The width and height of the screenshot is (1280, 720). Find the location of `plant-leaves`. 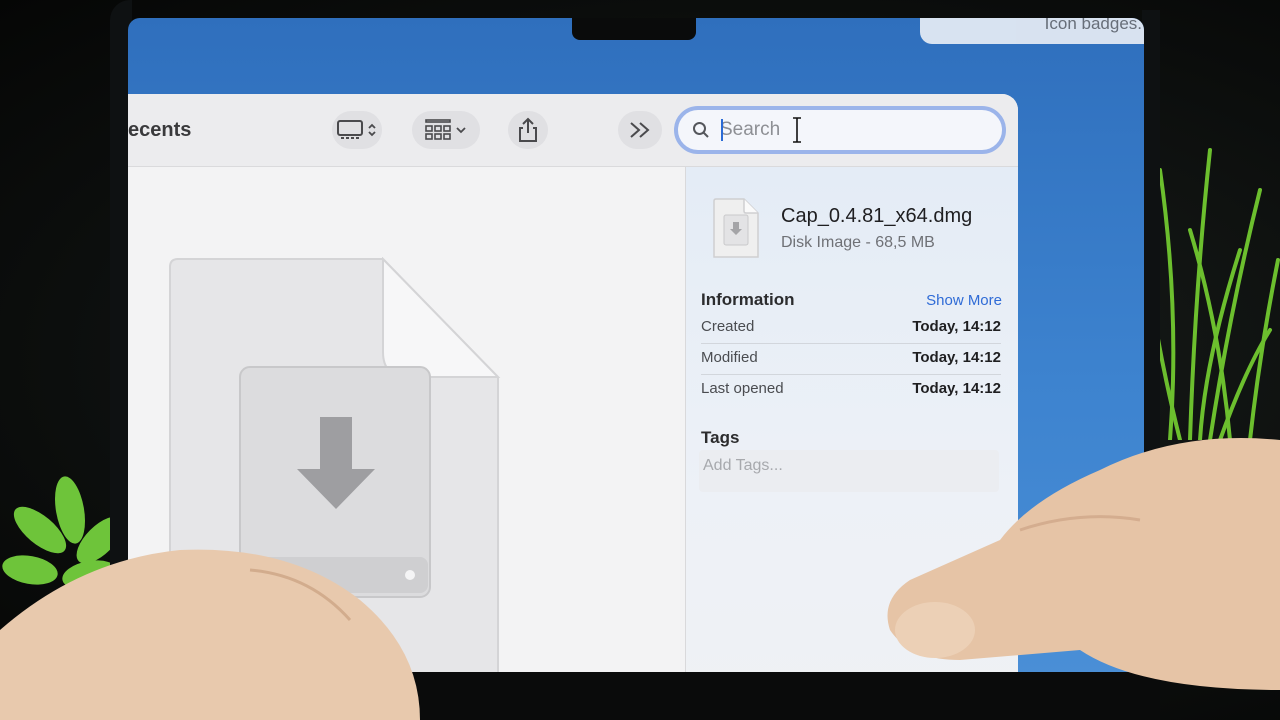

plant-leaves is located at coordinates (1215, 294).